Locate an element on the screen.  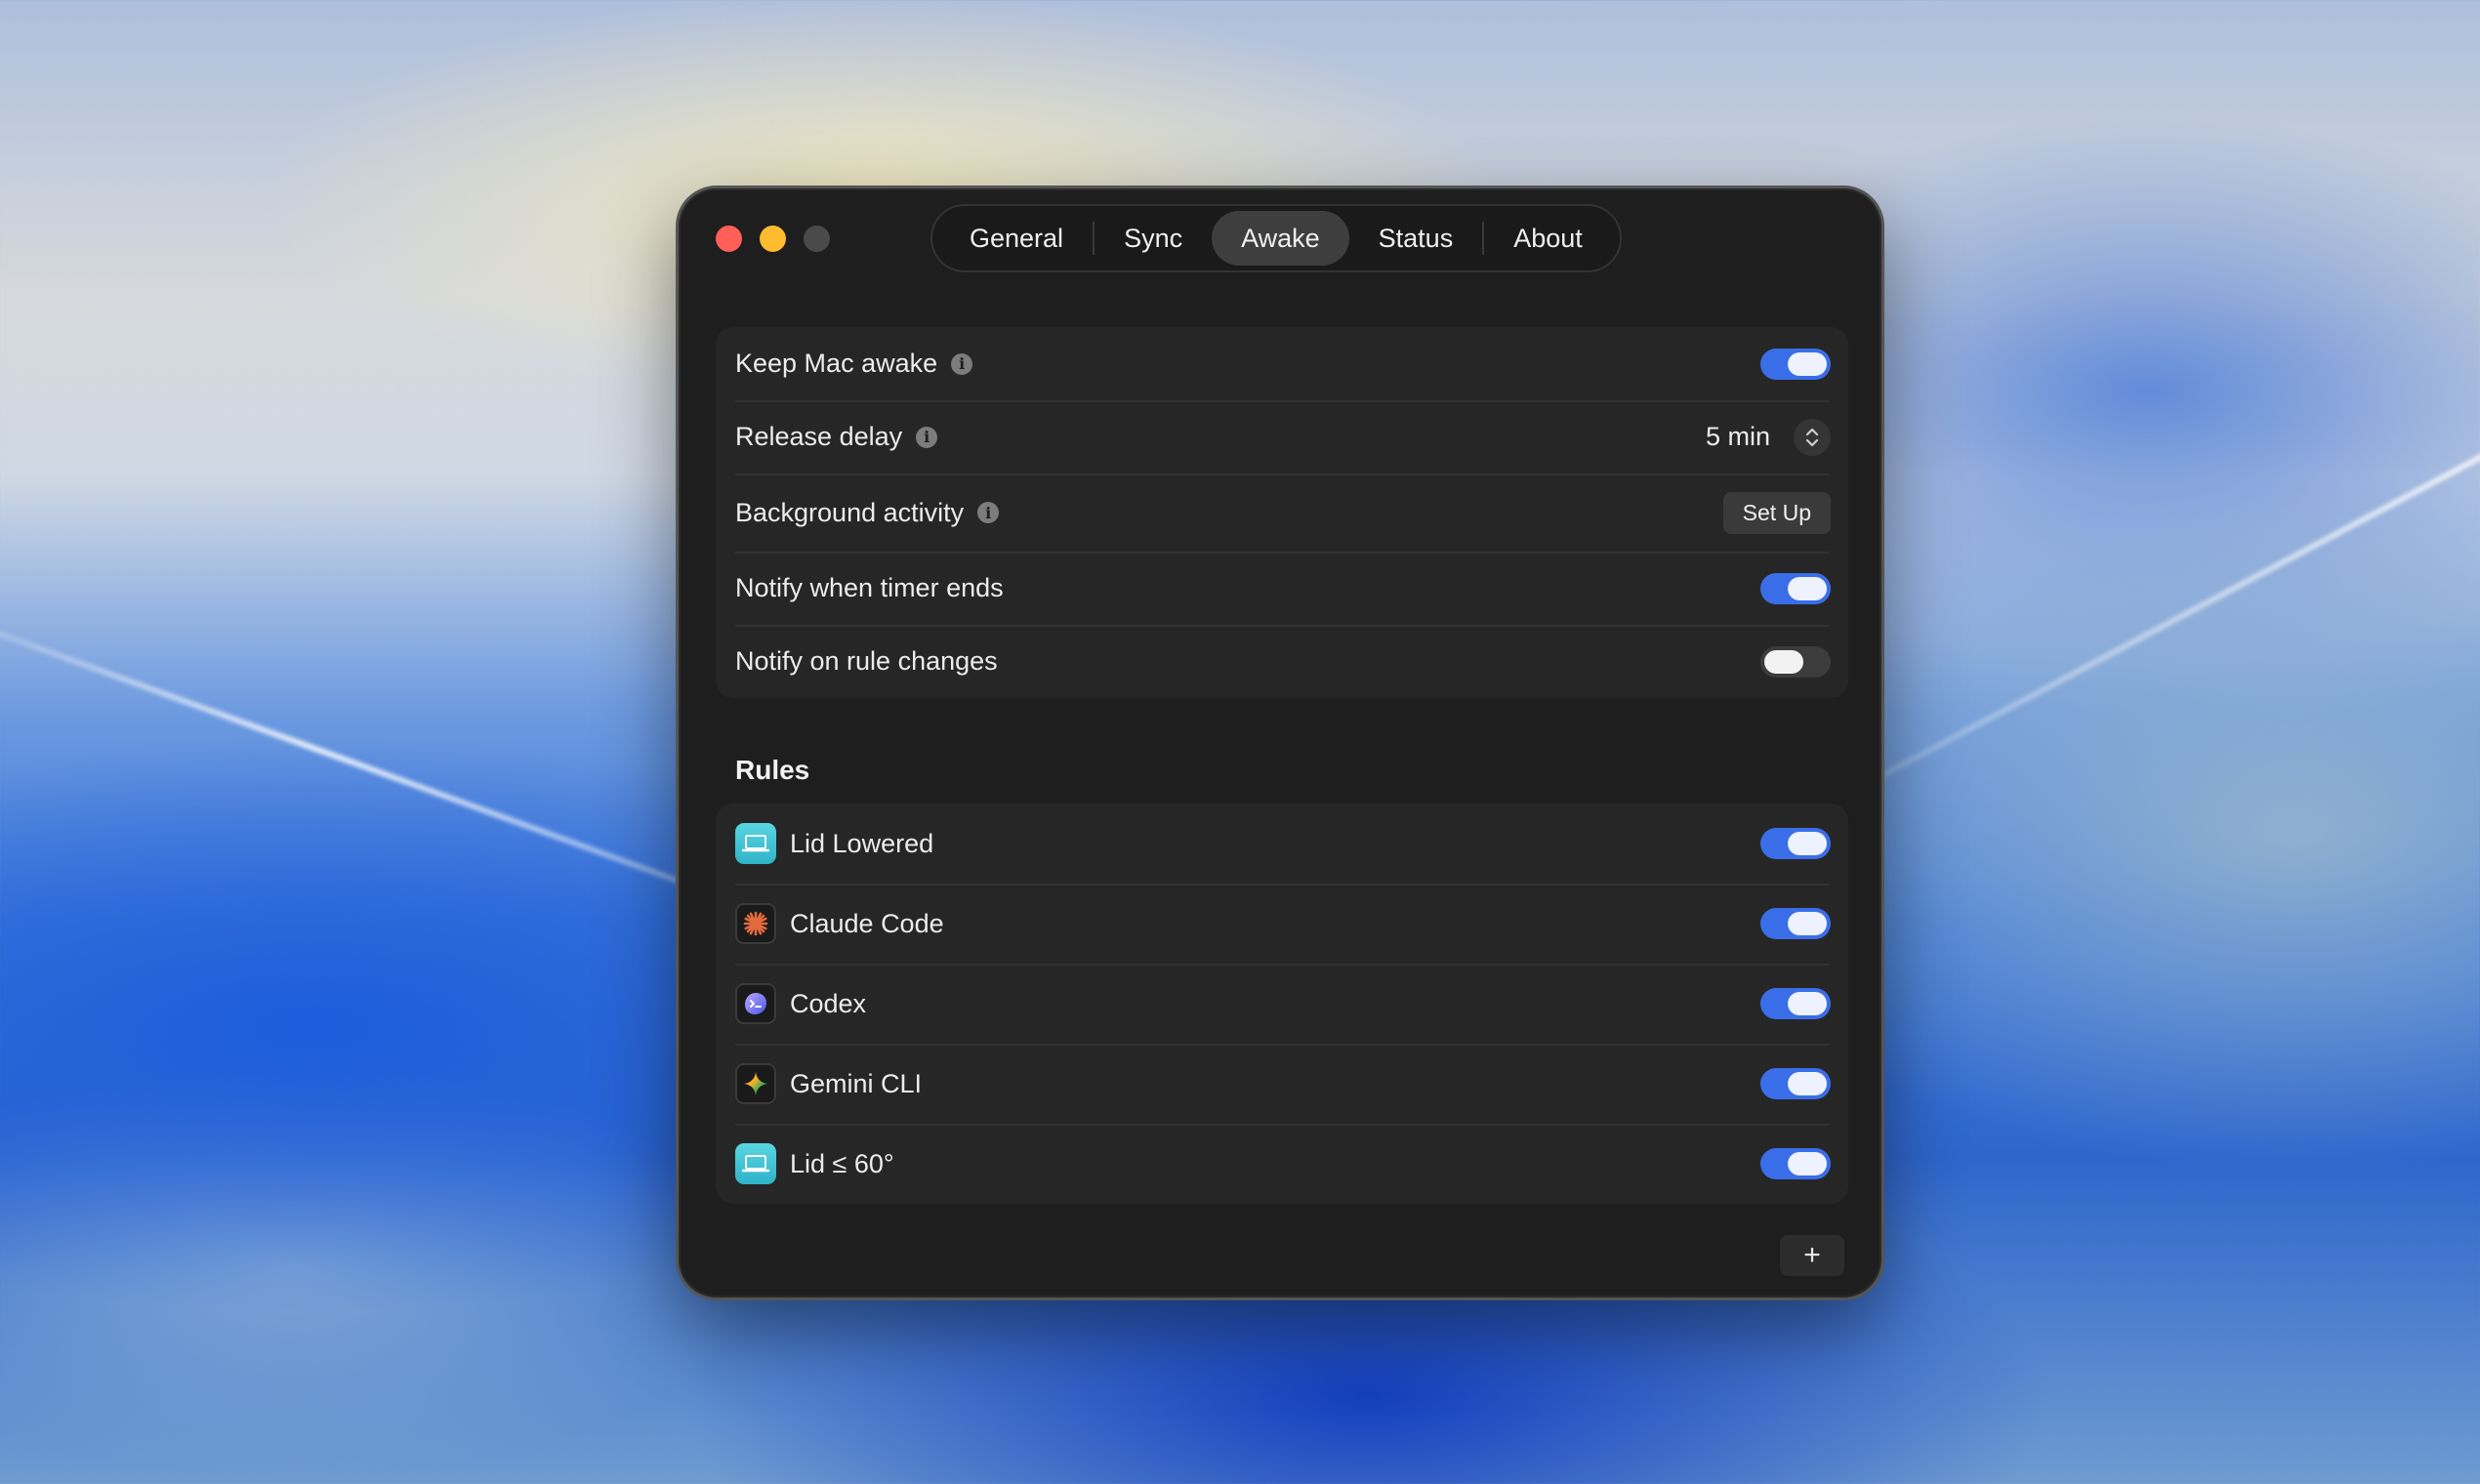
rule-row-codex: Codex is located at coordinates (1282, 1004).